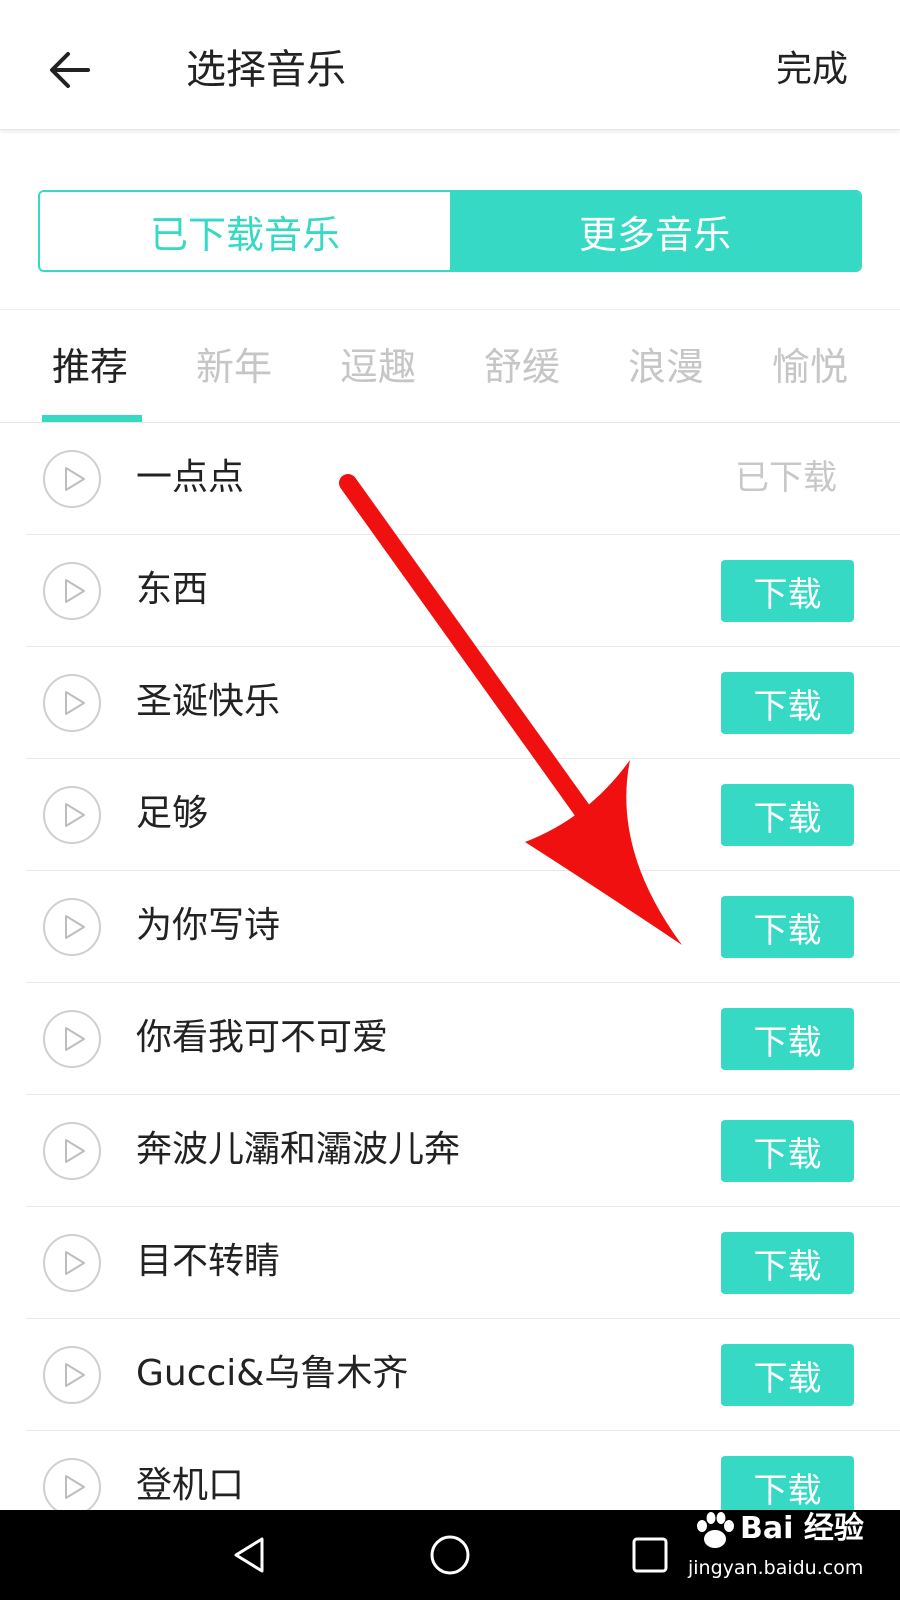  I want to click on song-row: Gucci&乌鲁木齐 下载, so click(450, 1375).